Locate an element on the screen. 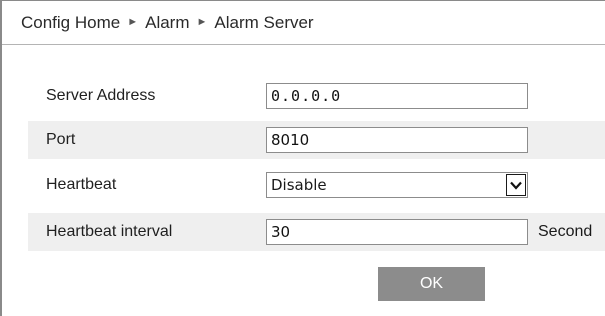  server-address-label: Server Address is located at coordinates (101, 95).